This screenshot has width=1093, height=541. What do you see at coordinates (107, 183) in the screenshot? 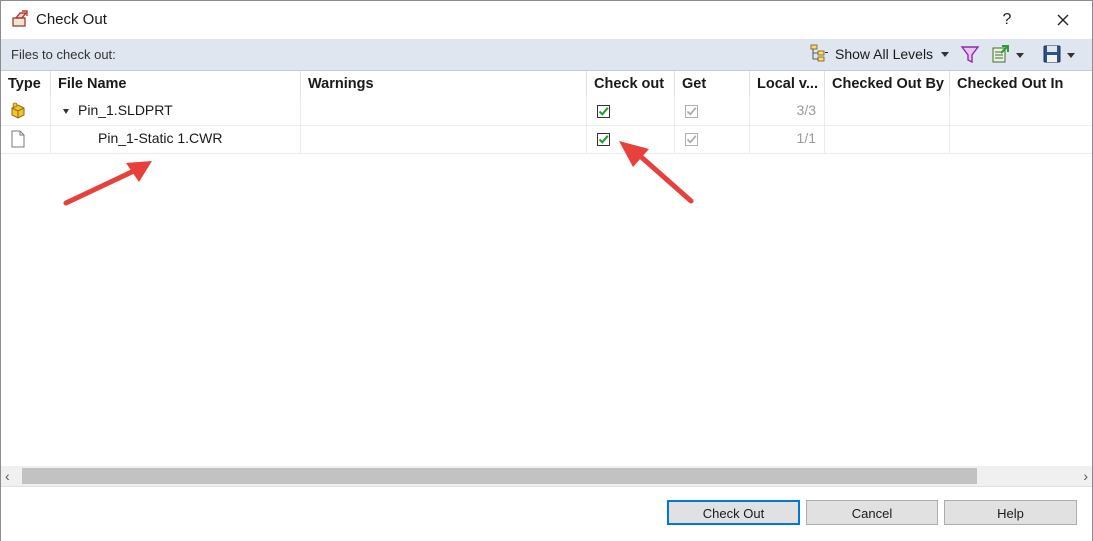
I see `arrow-to-file-name` at bounding box center [107, 183].